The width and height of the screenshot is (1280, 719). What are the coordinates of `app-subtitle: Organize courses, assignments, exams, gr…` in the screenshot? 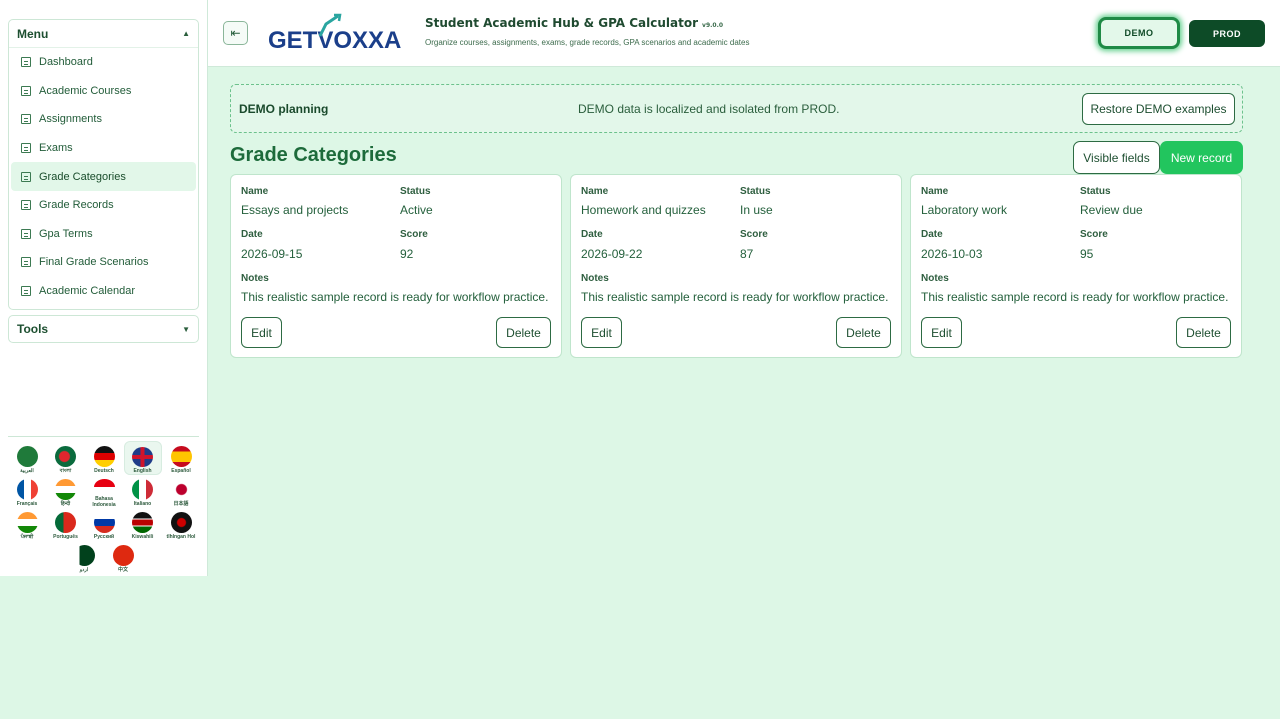 It's located at (587, 42).